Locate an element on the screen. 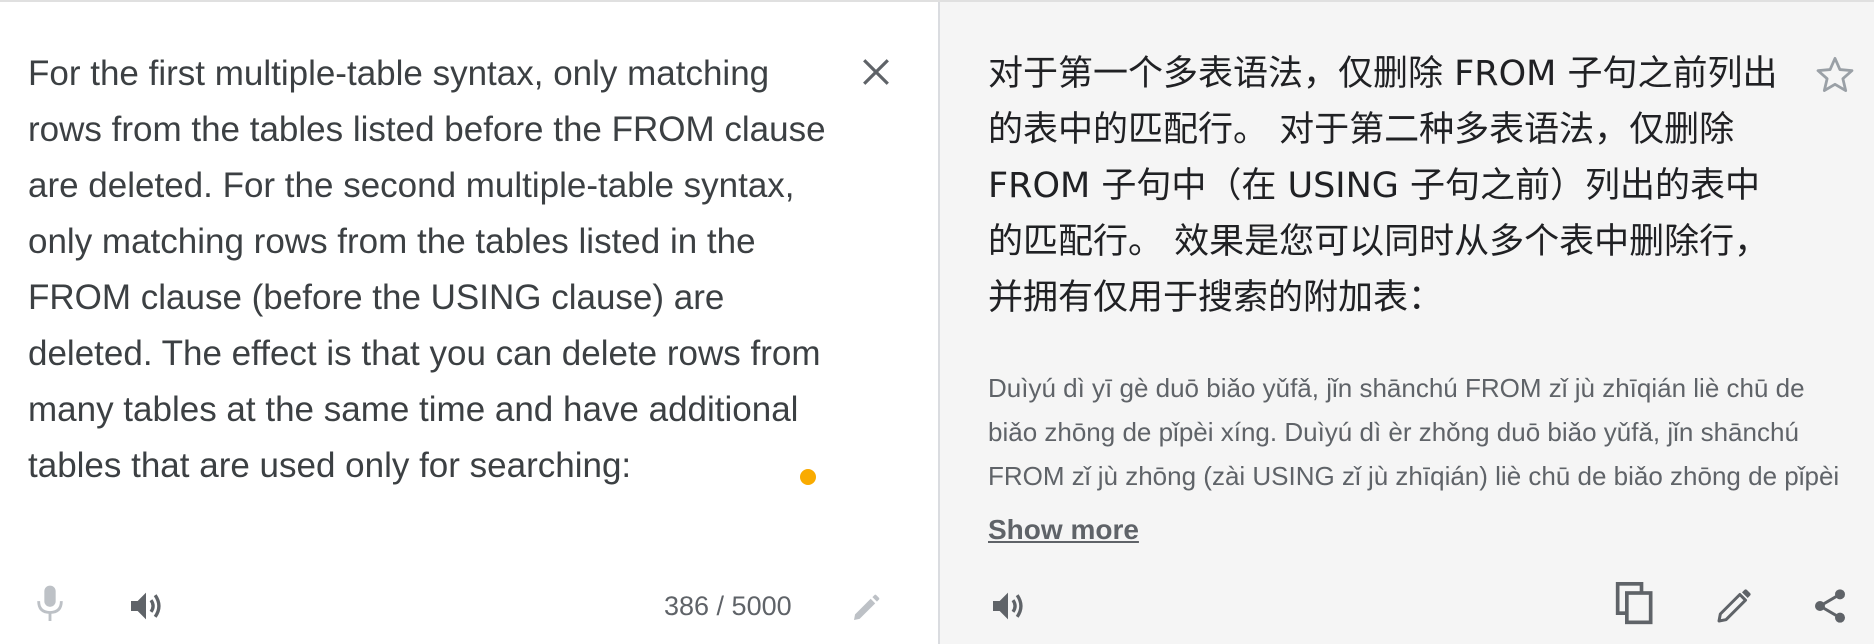 This screenshot has width=1874, height=644. star-icon is located at coordinates (1835, 74).